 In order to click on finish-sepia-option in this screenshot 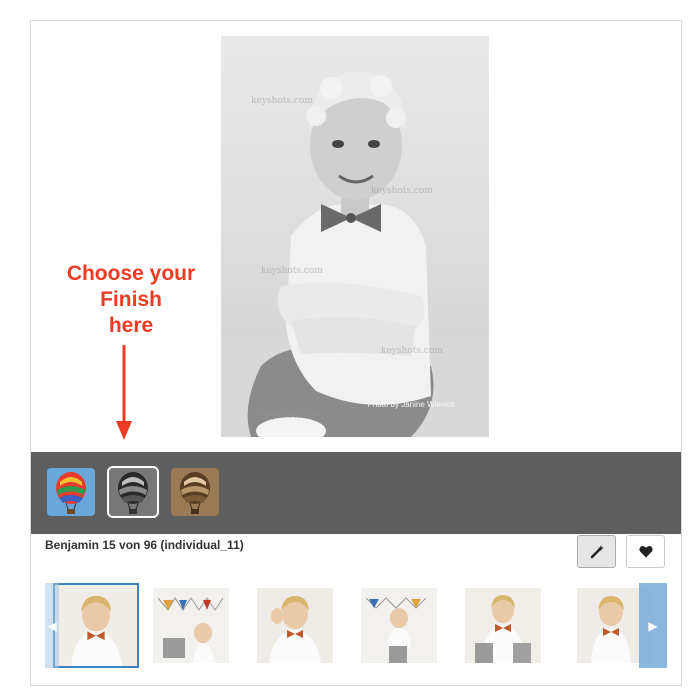, I will do `click(195, 492)`.